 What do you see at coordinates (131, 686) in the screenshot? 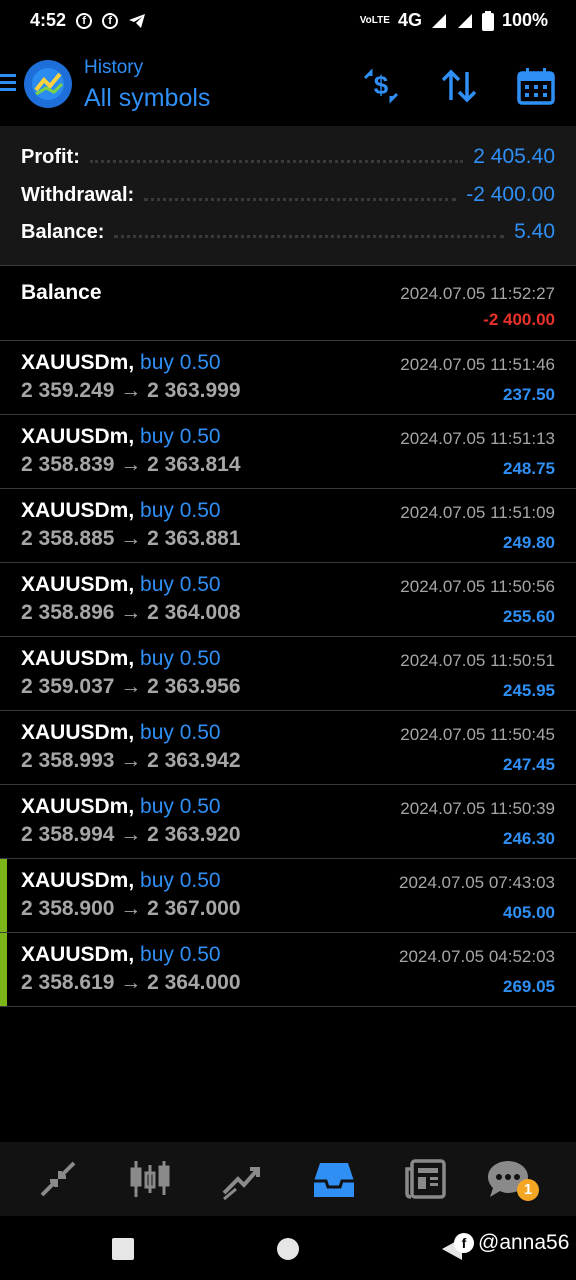
I see `deal-prices: 2 359.037 → 2 363.956` at bounding box center [131, 686].